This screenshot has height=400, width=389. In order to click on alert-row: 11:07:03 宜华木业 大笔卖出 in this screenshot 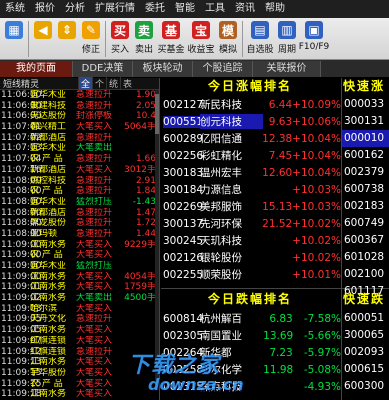, I will do `click(80, 148)`.